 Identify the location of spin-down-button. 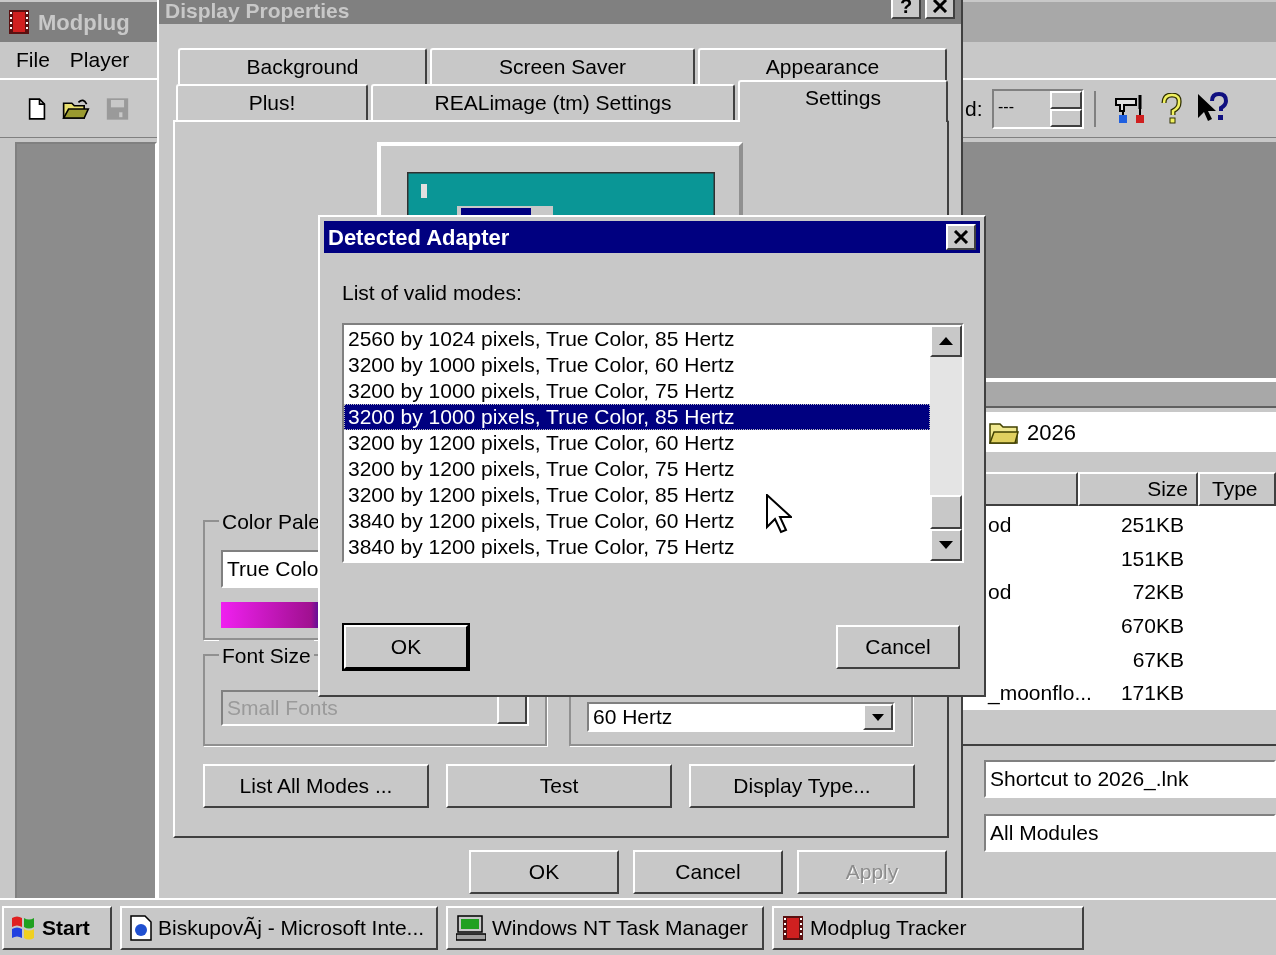
(1066, 117).